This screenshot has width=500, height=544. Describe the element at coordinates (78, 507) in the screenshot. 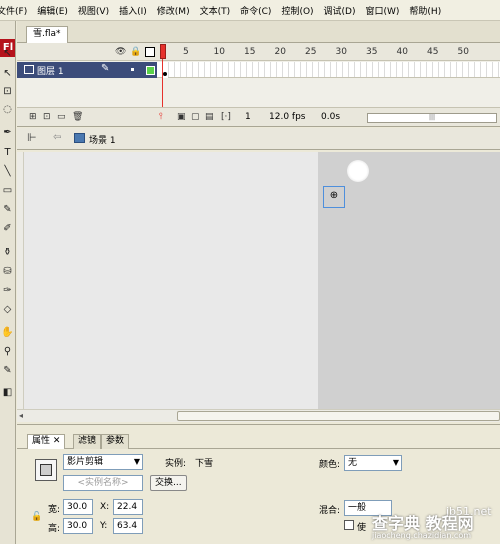

I see `width-field: 30.0` at that location.